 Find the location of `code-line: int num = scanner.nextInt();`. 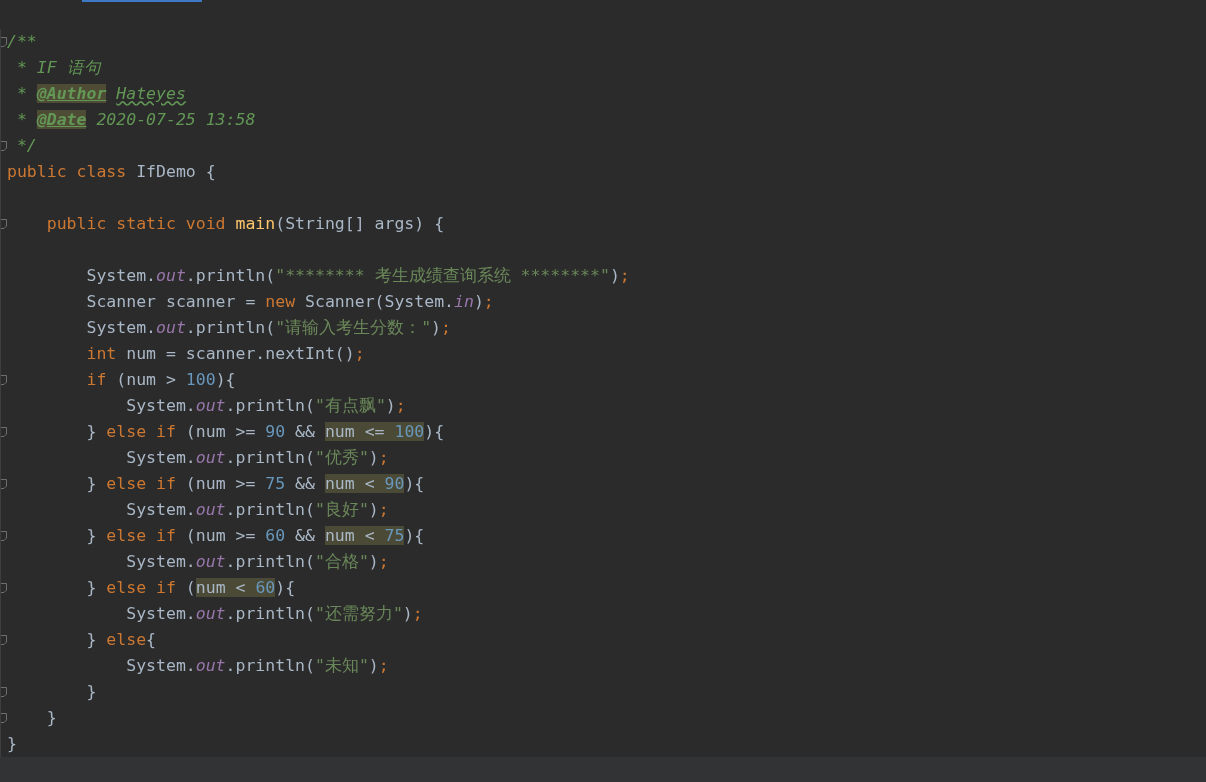

code-line: int num = scanner.nextInt(); is located at coordinates (225, 354).